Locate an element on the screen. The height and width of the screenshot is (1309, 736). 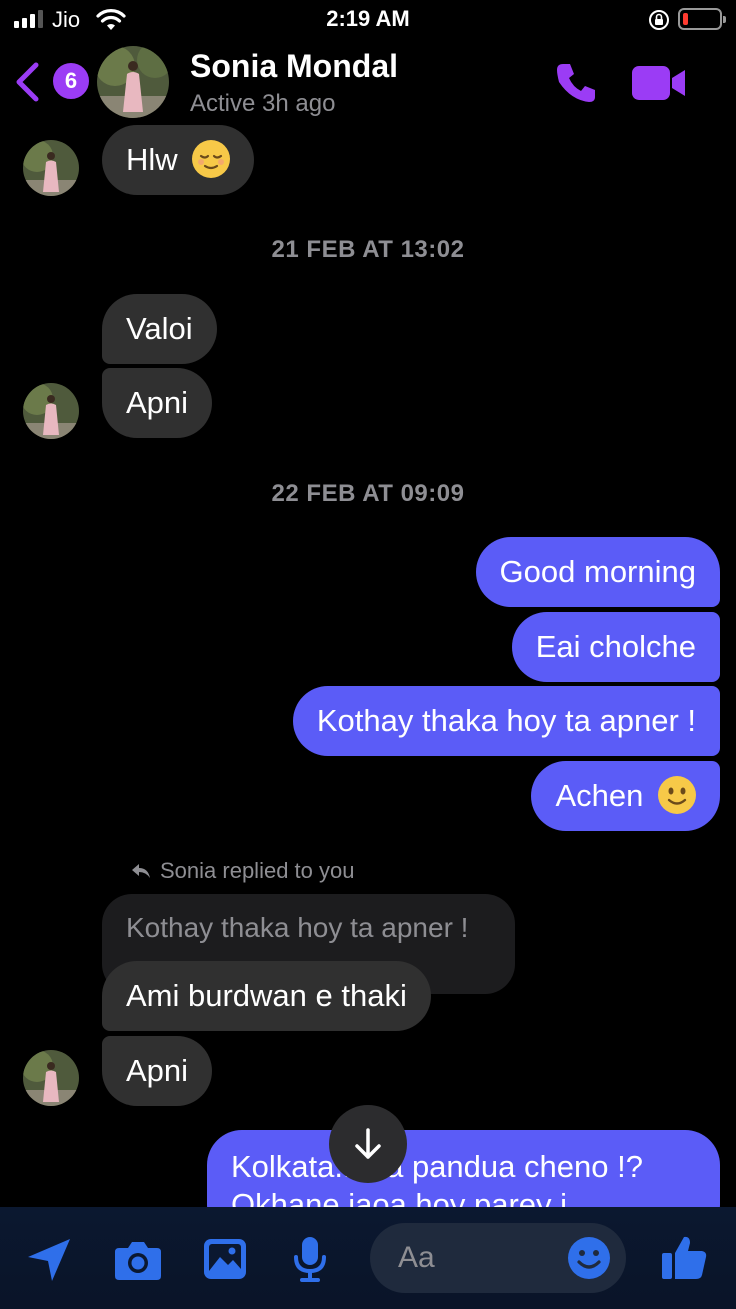
scroll-to-bottom-button is located at coordinates (368, 1144).